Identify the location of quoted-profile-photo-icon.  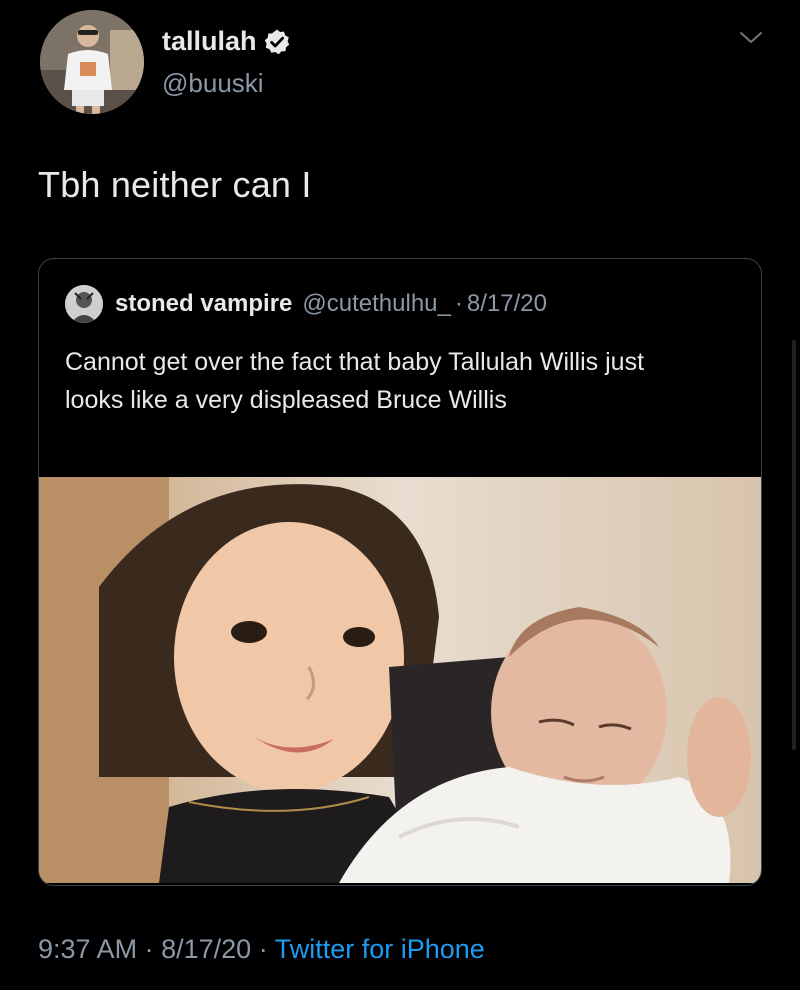
(84, 304).